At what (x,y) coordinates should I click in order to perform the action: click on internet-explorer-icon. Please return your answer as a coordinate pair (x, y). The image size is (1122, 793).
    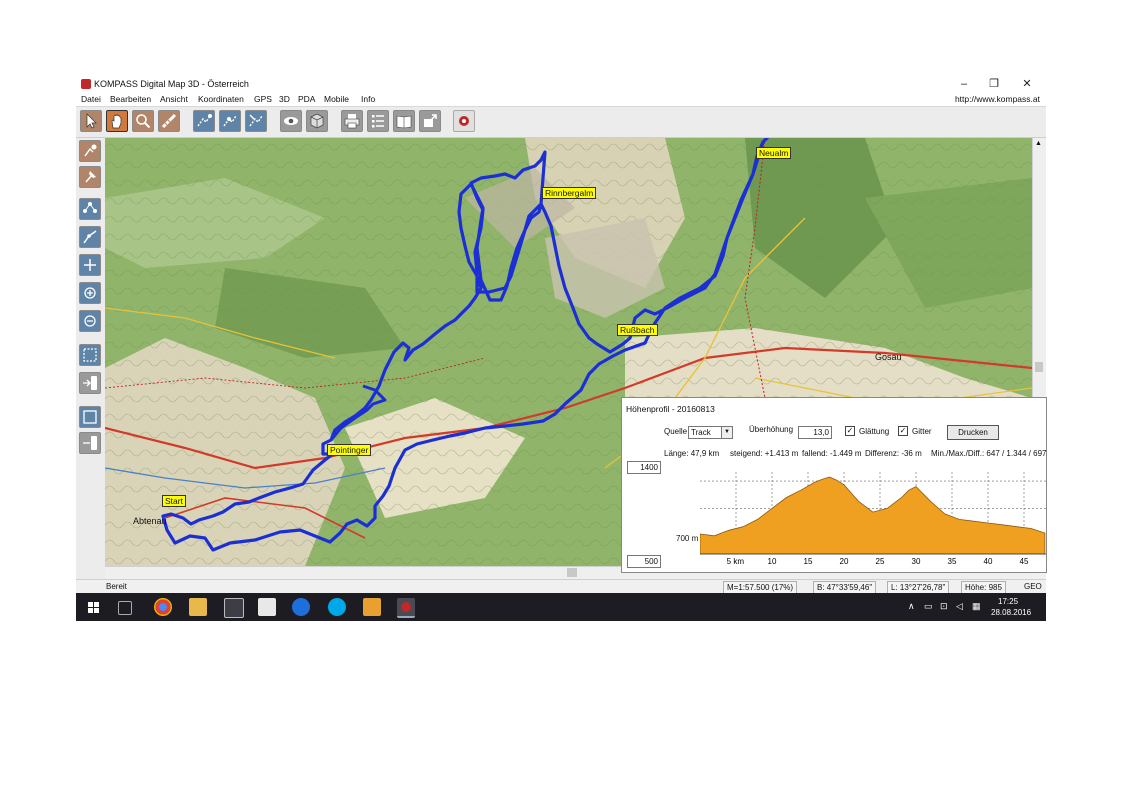
    Looking at the image, I should click on (301, 607).